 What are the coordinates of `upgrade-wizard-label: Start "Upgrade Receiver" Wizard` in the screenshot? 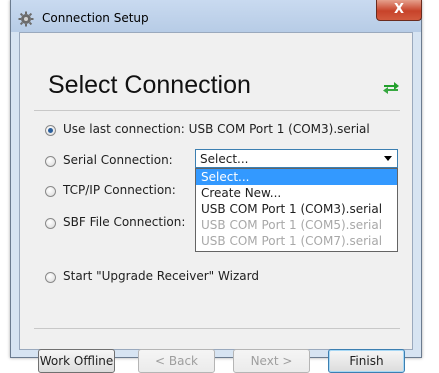 It's located at (161, 276).